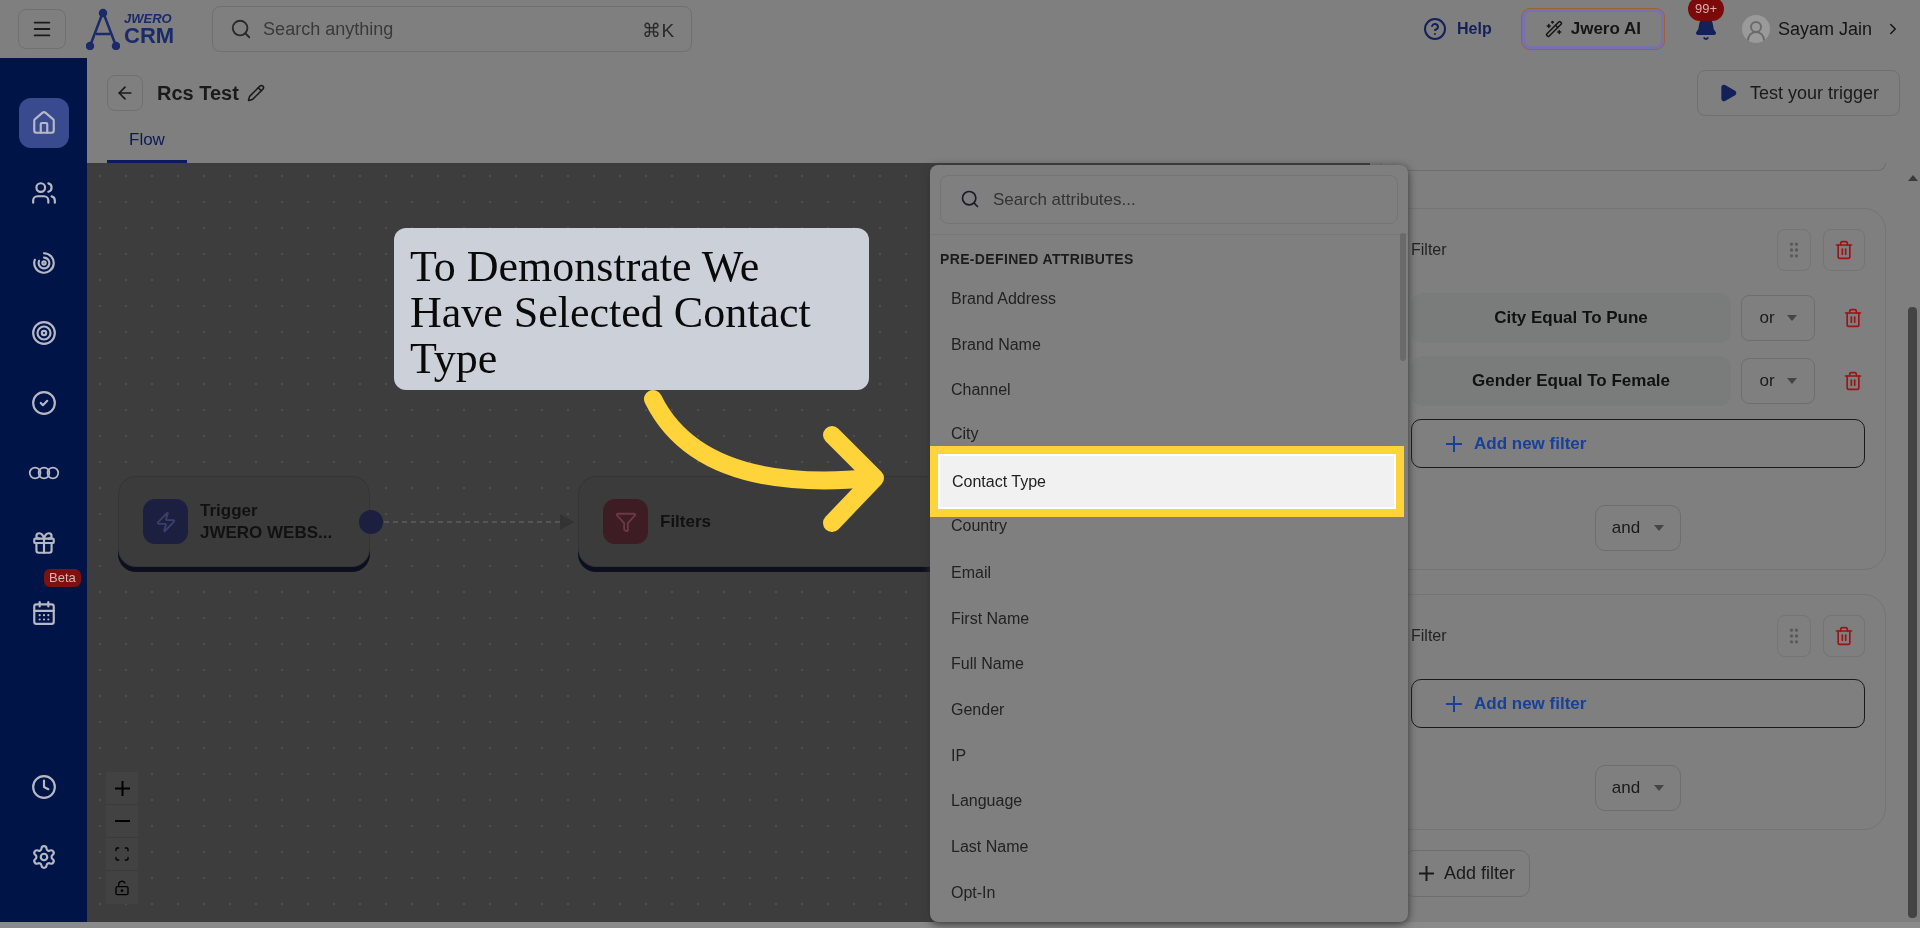 Image resolution: width=1920 pixels, height=928 pixels. What do you see at coordinates (1169, 710) in the screenshot?
I see `attribute-option: Gender` at bounding box center [1169, 710].